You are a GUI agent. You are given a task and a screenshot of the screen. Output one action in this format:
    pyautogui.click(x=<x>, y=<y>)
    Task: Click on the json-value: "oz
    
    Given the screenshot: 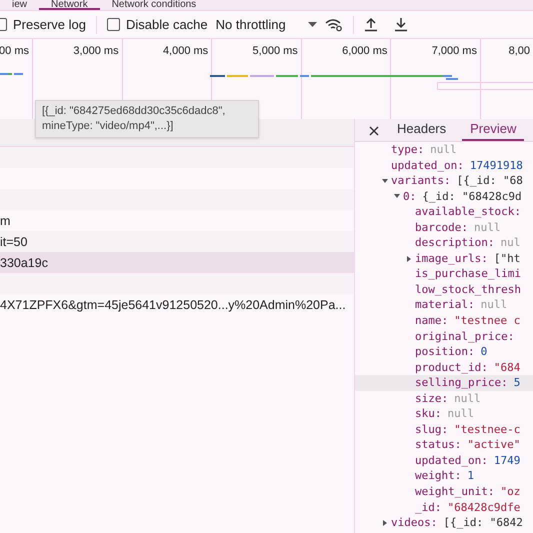 What is the action you would take?
    pyautogui.click(x=510, y=492)
    